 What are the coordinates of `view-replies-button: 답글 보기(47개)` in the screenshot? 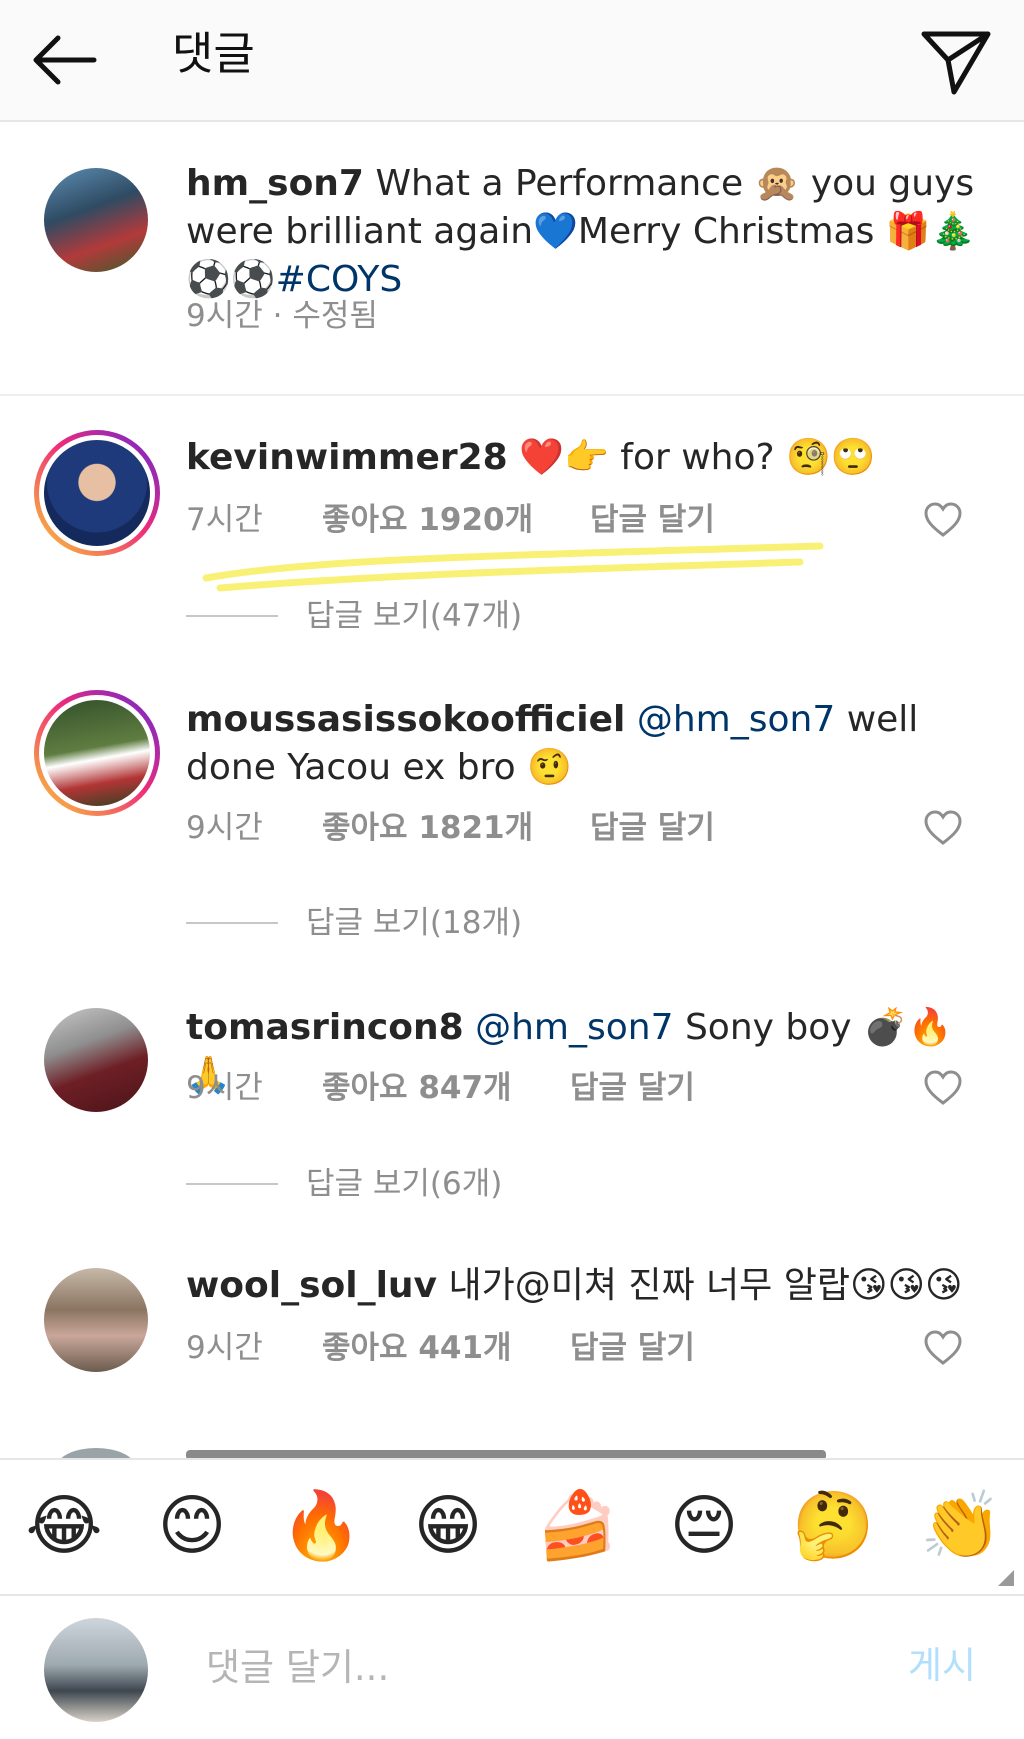 It's located at (414, 616).